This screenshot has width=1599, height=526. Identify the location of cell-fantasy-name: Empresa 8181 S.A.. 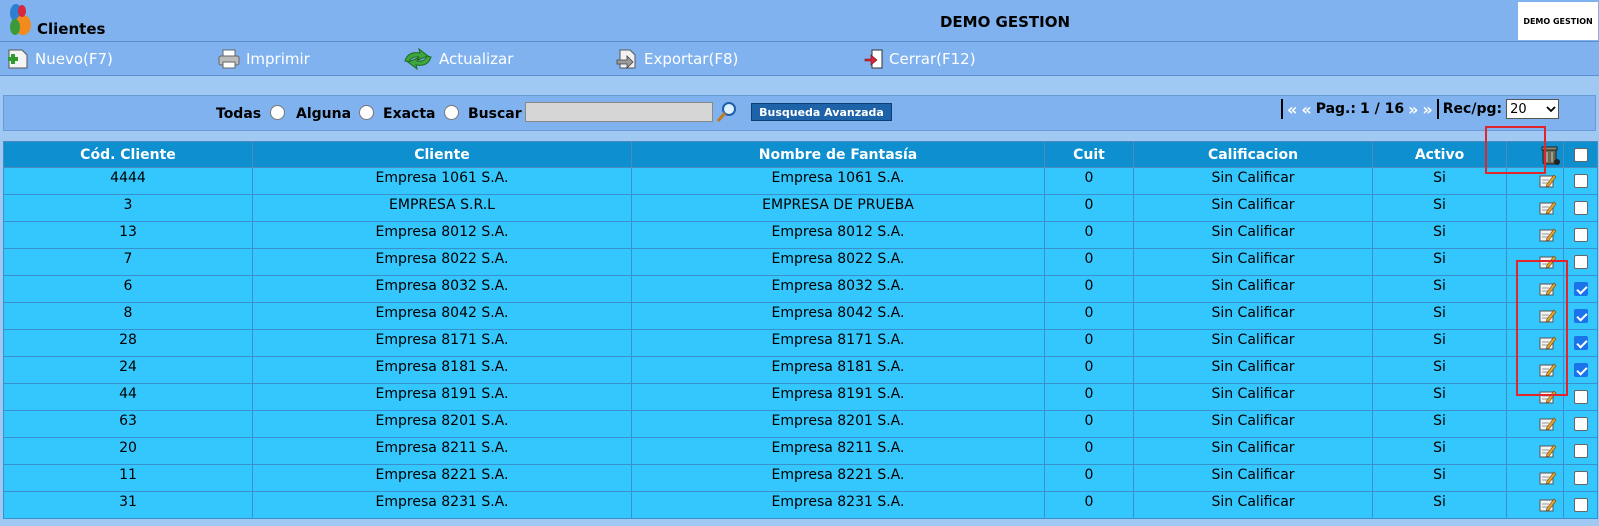
(838, 370).